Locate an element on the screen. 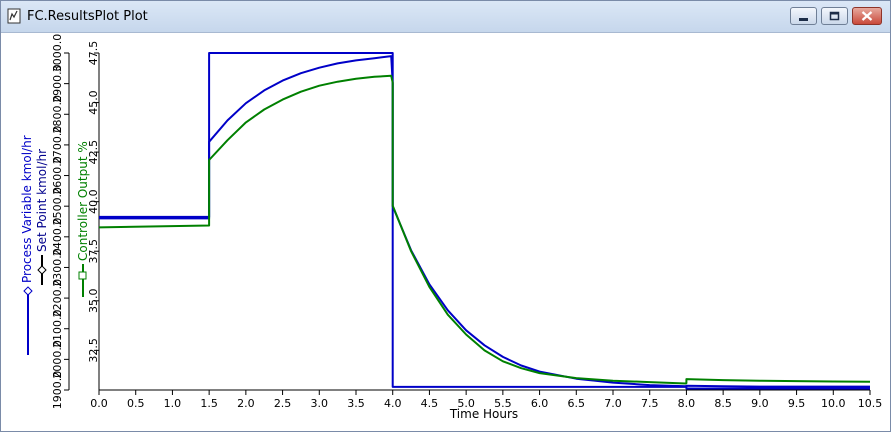 The width and height of the screenshot is (891, 432). x-tick-label: 7.5 is located at coordinates (650, 403).